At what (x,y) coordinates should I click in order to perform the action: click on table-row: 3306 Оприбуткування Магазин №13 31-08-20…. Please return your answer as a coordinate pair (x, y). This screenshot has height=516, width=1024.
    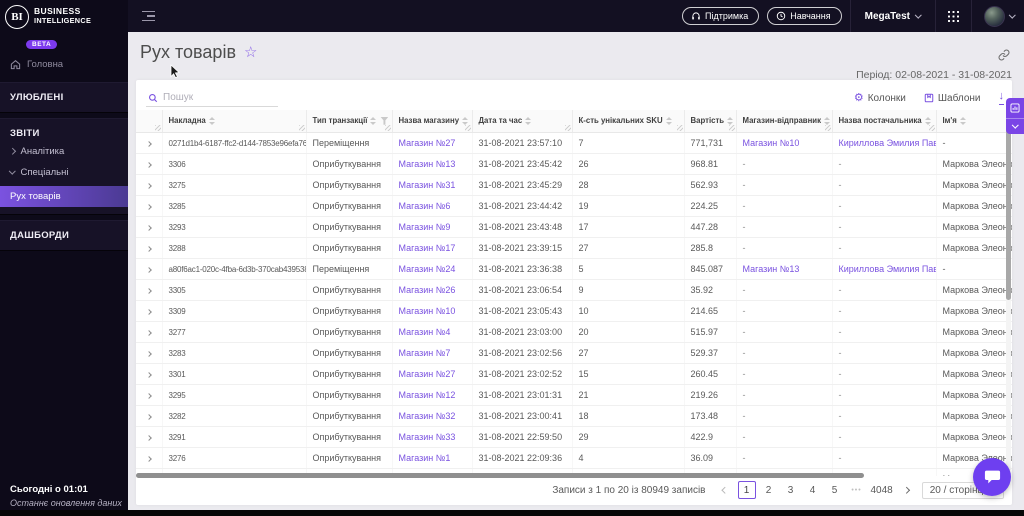
    Looking at the image, I should click on (574, 164).